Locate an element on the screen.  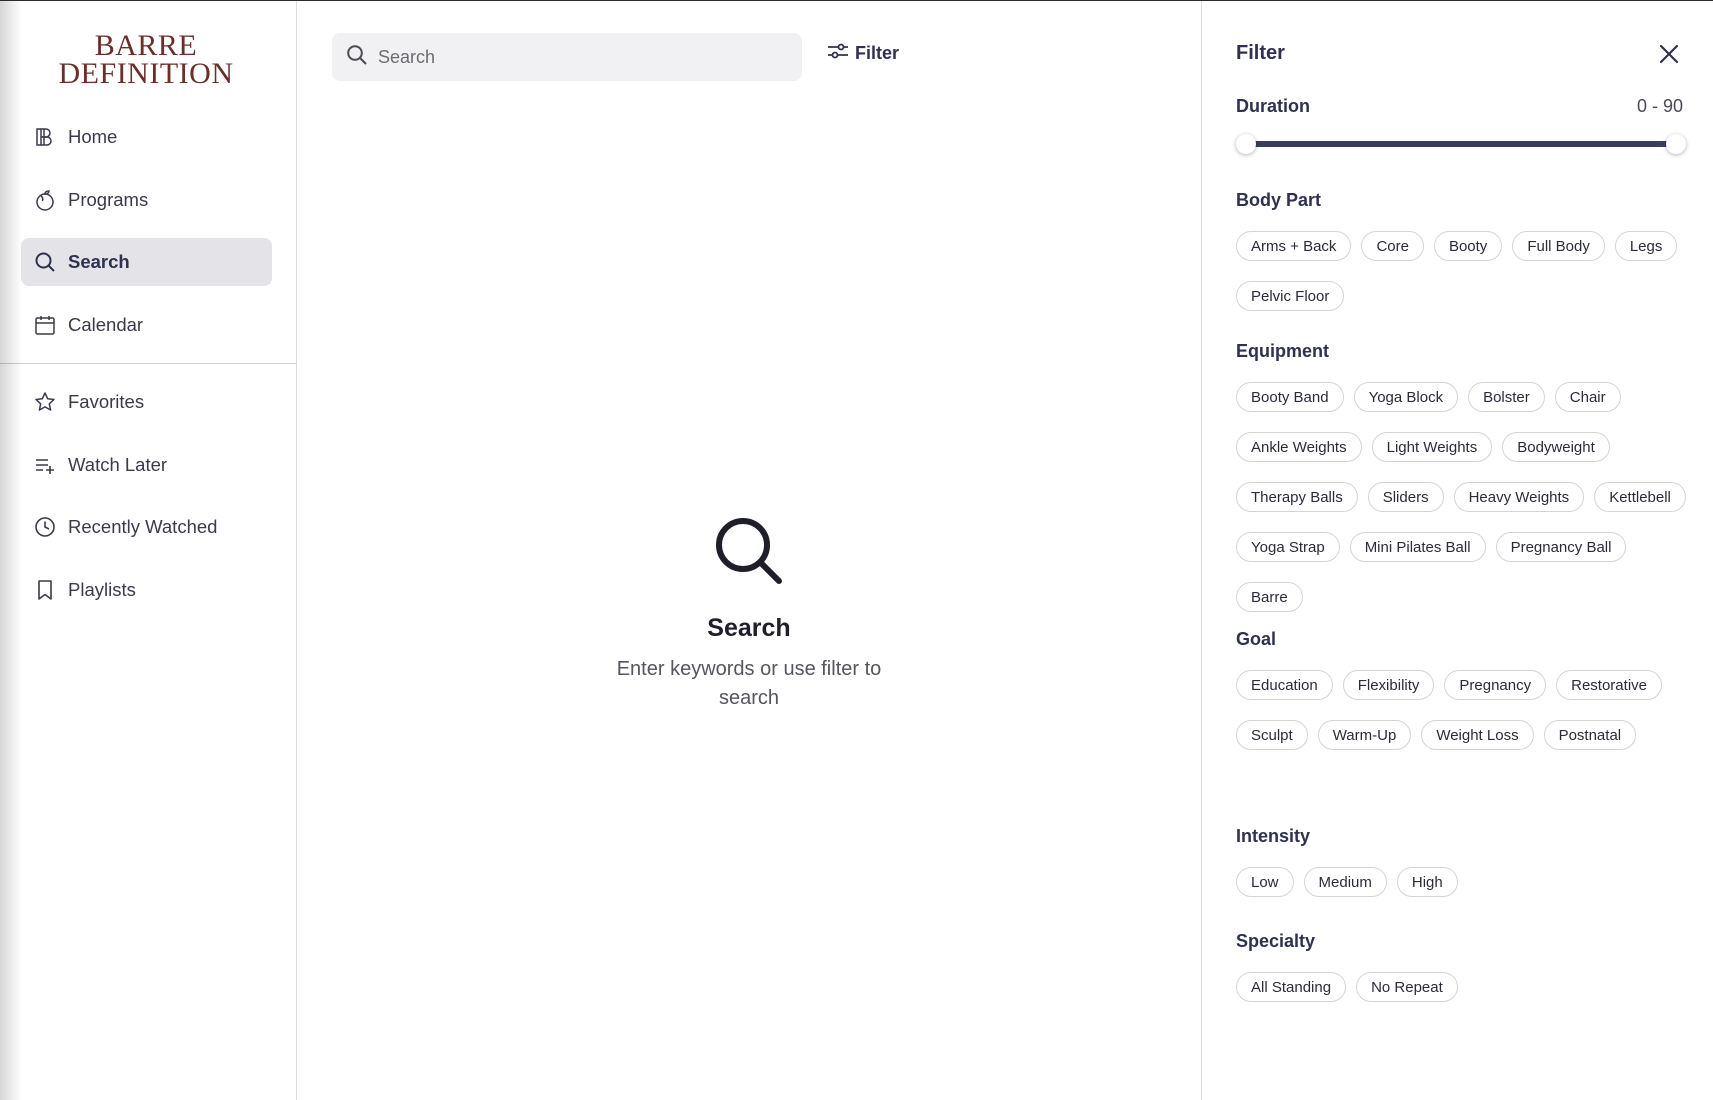
sidebar-item-label: Home is located at coordinates (93, 136).